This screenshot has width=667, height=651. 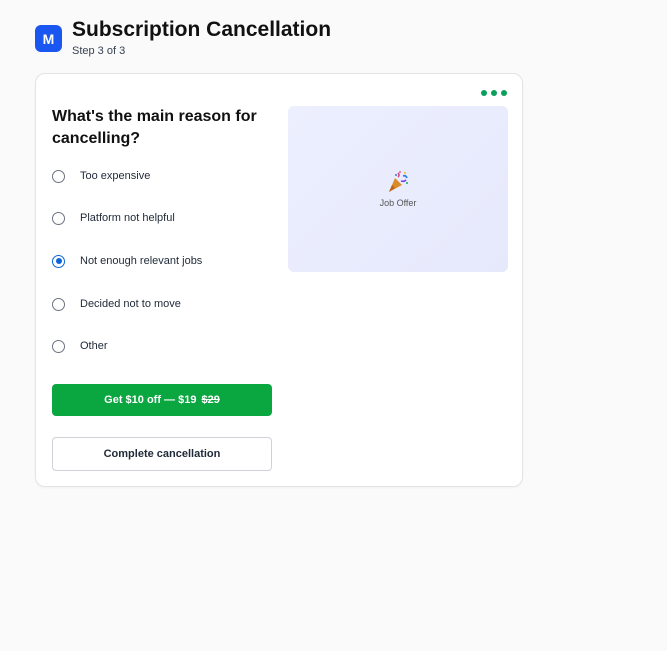 What do you see at coordinates (150, 400) in the screenshot?
I see `offer-button-label: Get $10 off — $19` at bounding box center [150, 400].